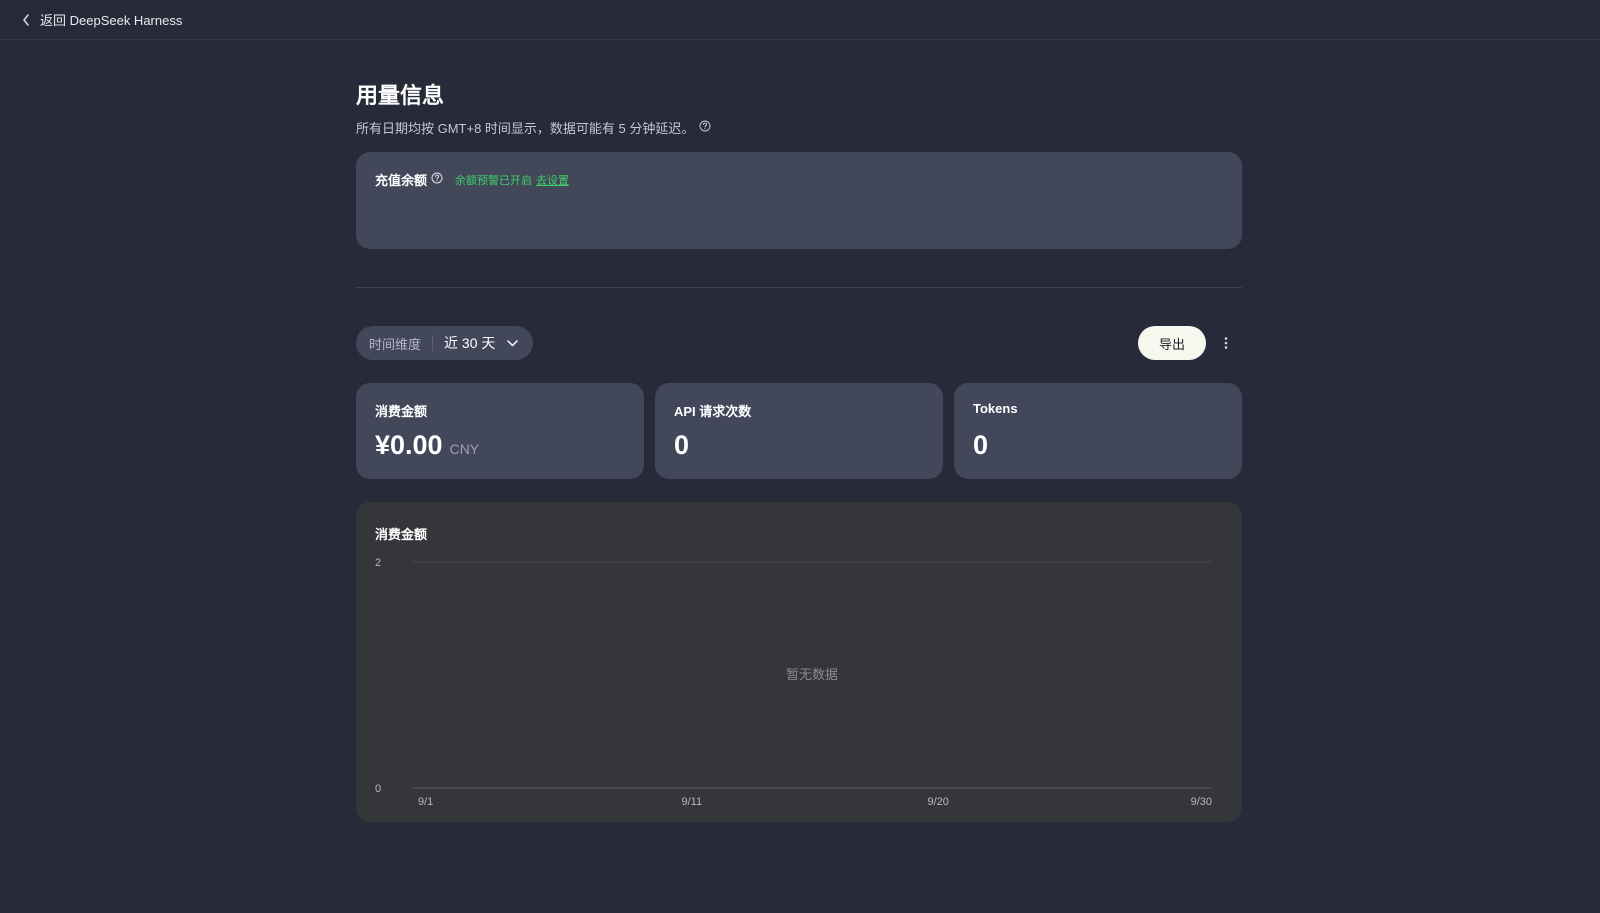 Image resolution: width=1600 pixels, height=913 pixels. I want to click on stat-label: API 请求次数, so click(713, 411).